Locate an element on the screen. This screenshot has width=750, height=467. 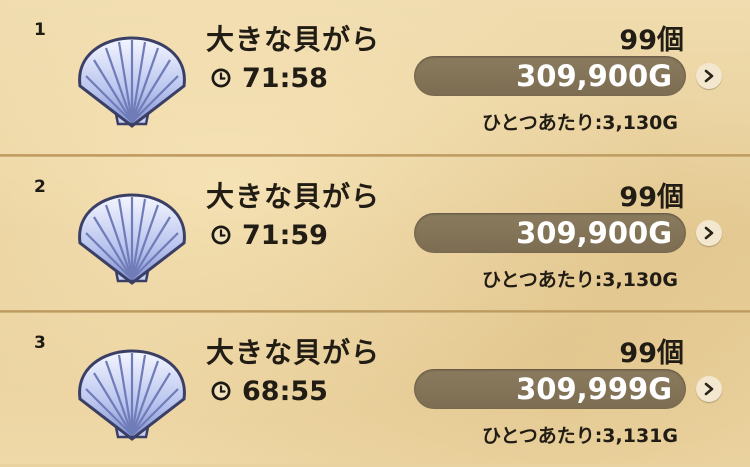
rank-number: 2 is located at coordinates (40, 187).